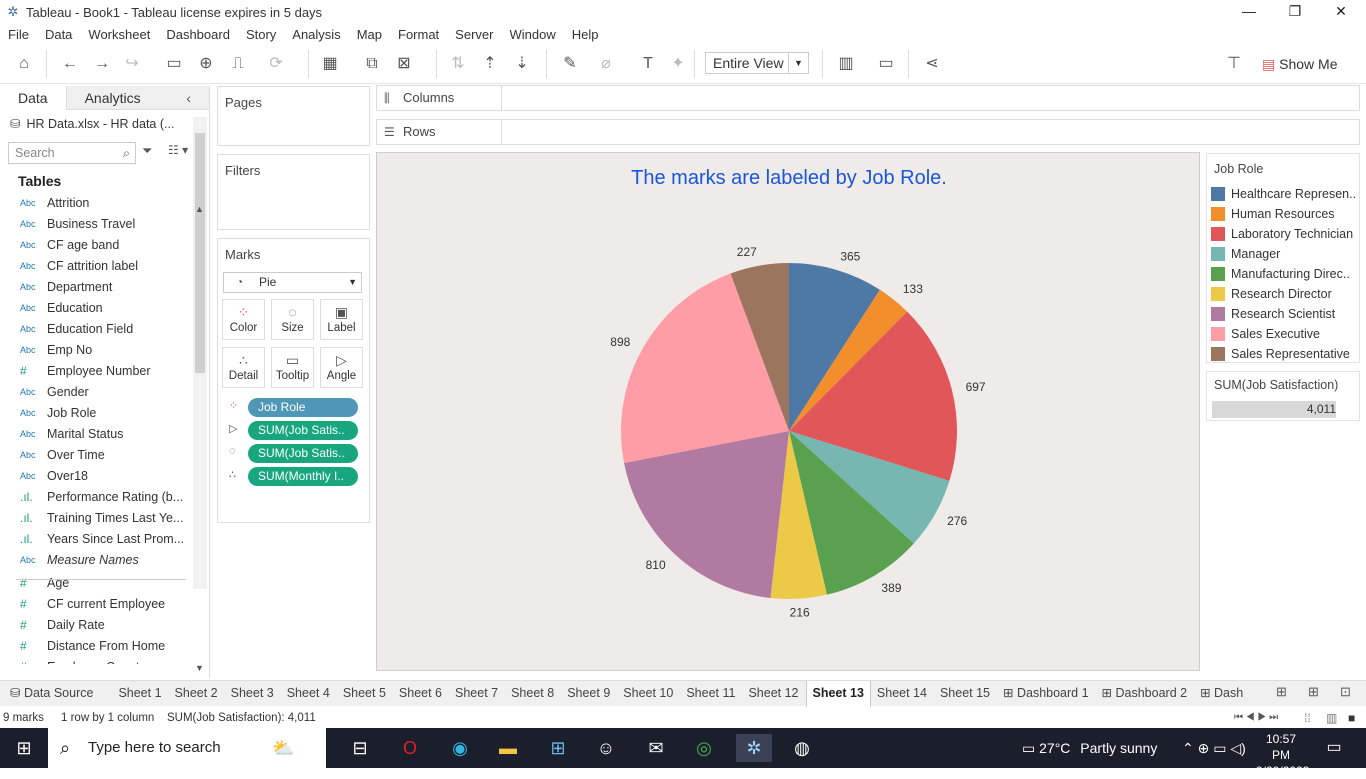  I want to click on field-item: Abc Measure Names, so click(94, 559).